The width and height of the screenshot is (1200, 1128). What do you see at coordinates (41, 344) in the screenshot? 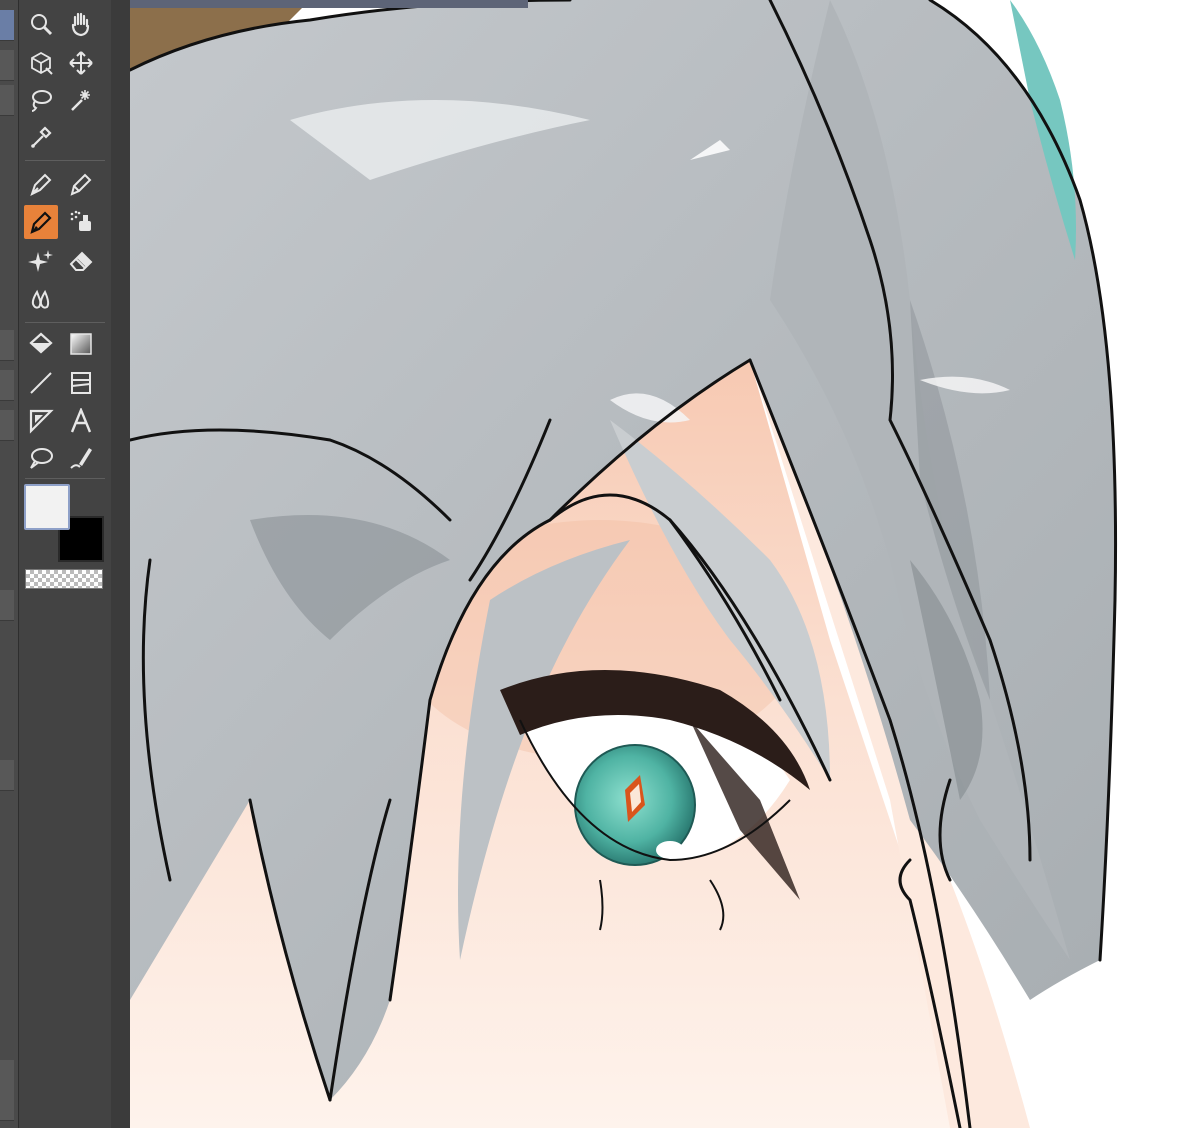
I see `fill-bucket-icon` at bounding box center [41, 344].